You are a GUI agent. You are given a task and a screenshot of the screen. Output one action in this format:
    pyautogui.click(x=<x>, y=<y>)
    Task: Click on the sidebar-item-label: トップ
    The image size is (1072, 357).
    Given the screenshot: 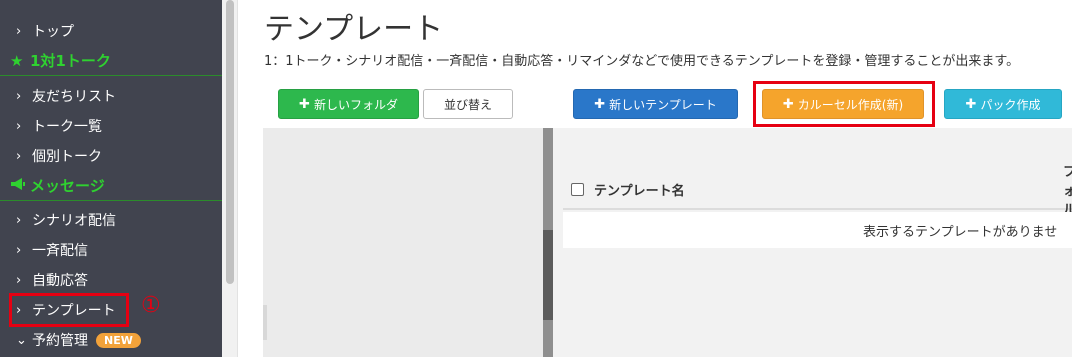 What is the action you would take?
    pyautogui.click(x=53, y=32)
    